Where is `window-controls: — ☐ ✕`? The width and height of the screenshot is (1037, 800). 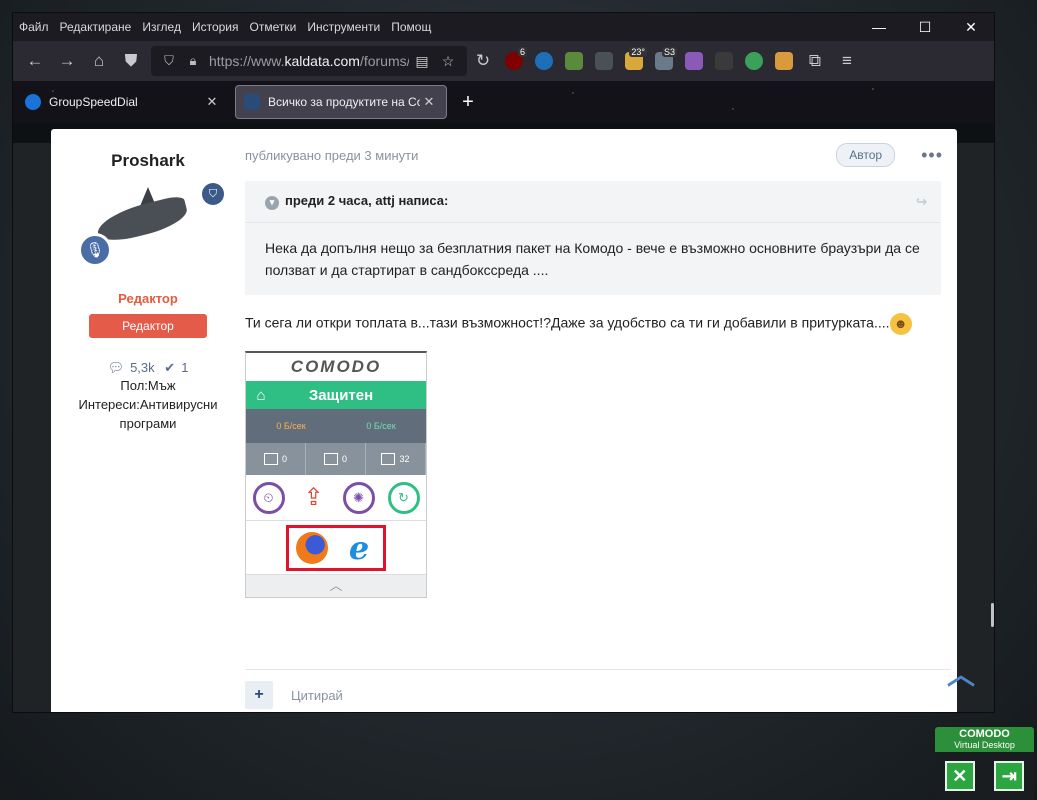
window-controls: — ☐ ✕ is located at coordinates (925, 27).